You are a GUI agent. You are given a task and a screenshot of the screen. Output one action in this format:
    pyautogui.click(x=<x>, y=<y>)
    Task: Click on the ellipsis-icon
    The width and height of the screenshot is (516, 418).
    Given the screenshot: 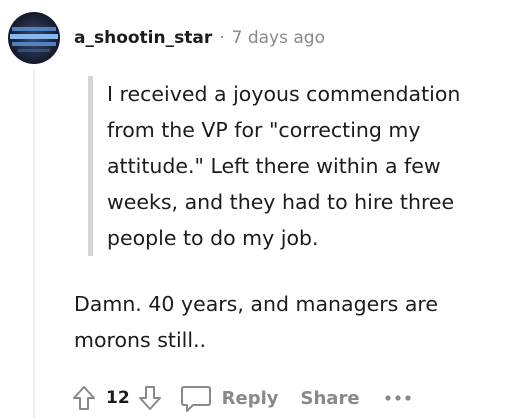 What is the action you would take?
    pyautogui.click(x=397, y=398)
    